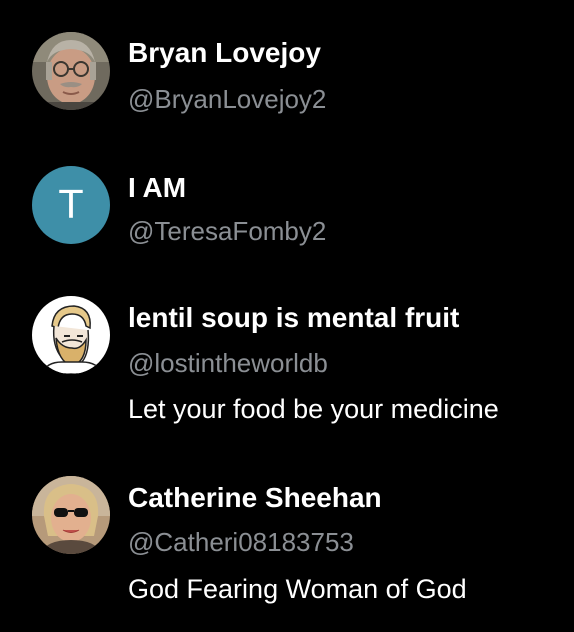  I want to click on user-display-name: I AM, so click(157, 188).